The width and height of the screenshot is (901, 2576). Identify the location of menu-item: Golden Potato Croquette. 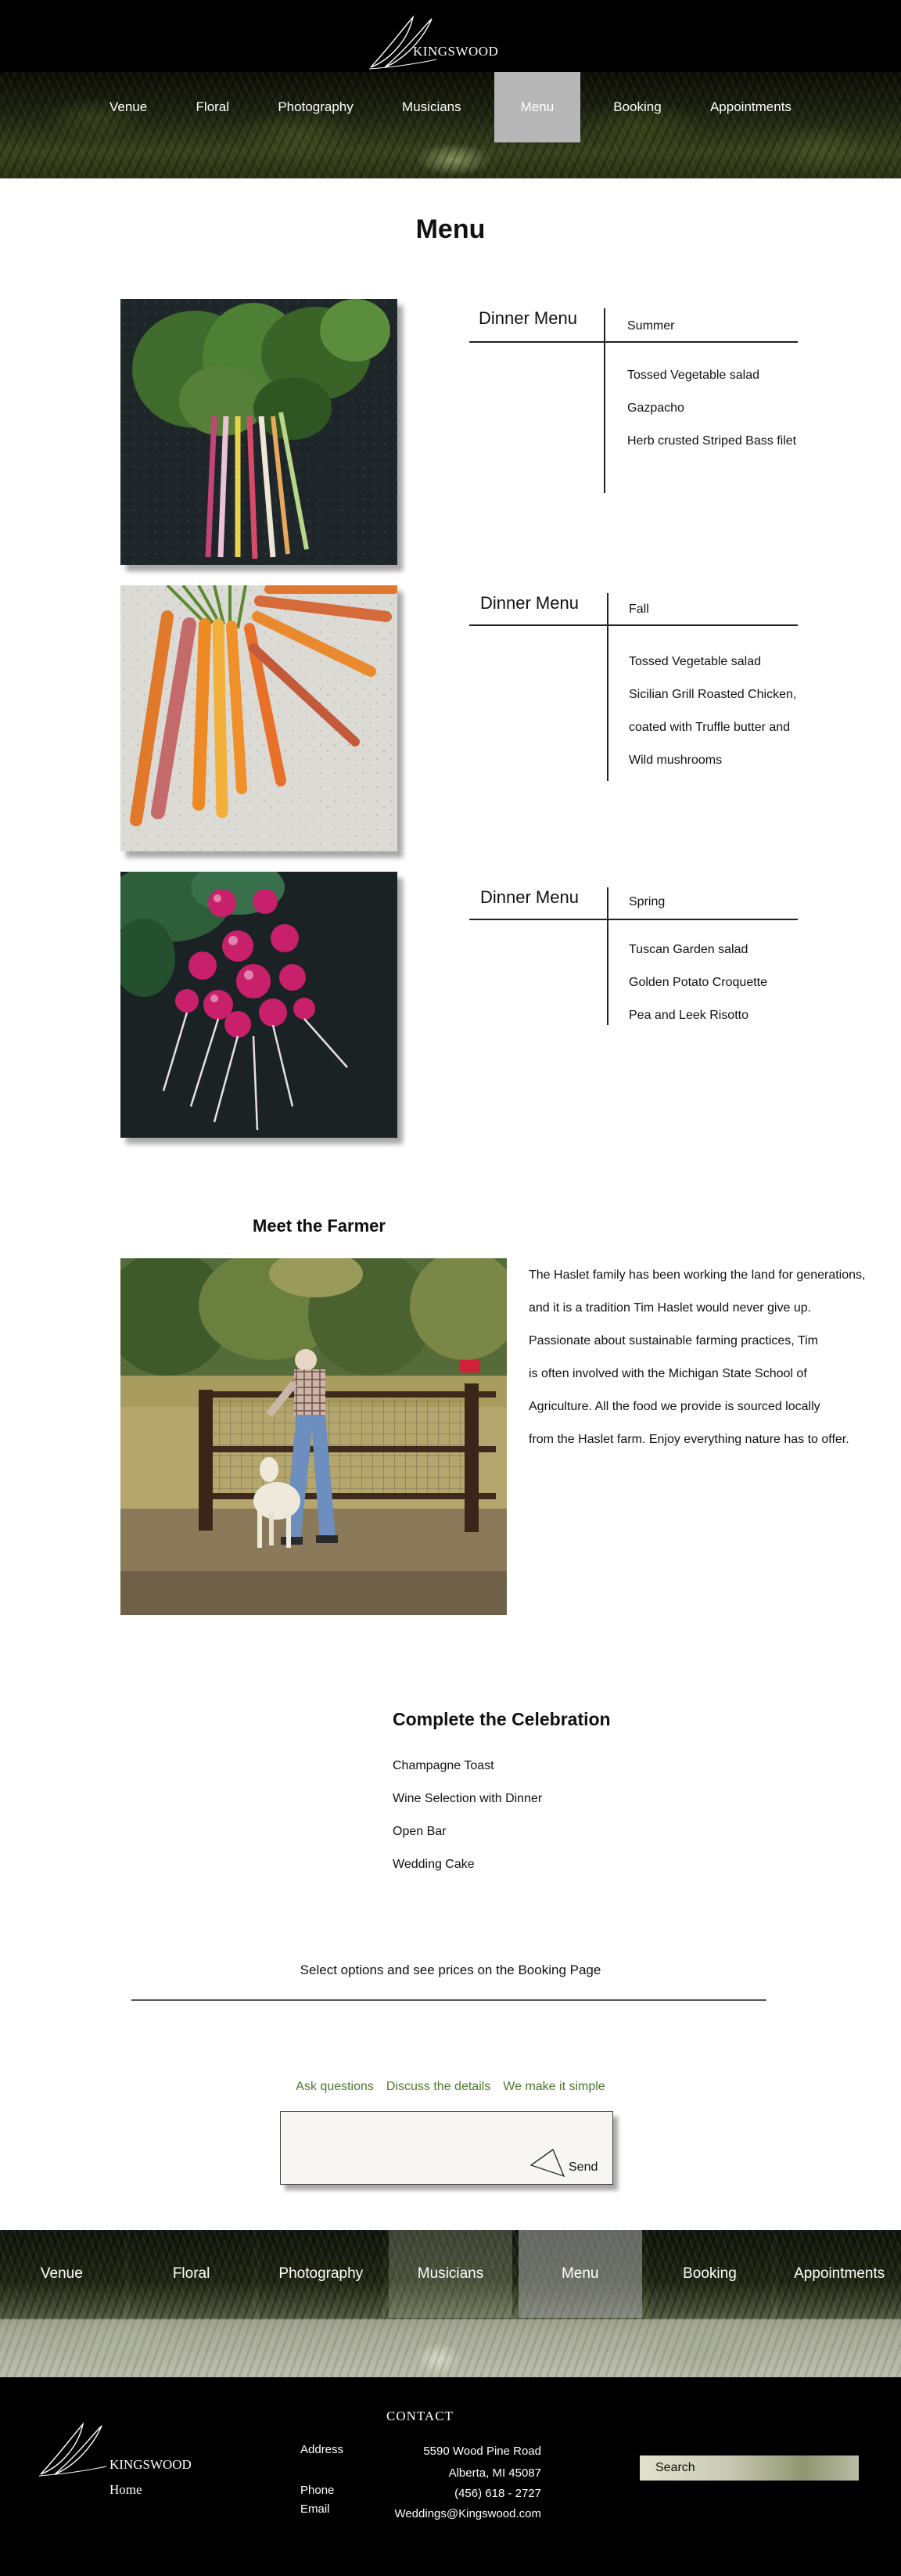
(698, 982).